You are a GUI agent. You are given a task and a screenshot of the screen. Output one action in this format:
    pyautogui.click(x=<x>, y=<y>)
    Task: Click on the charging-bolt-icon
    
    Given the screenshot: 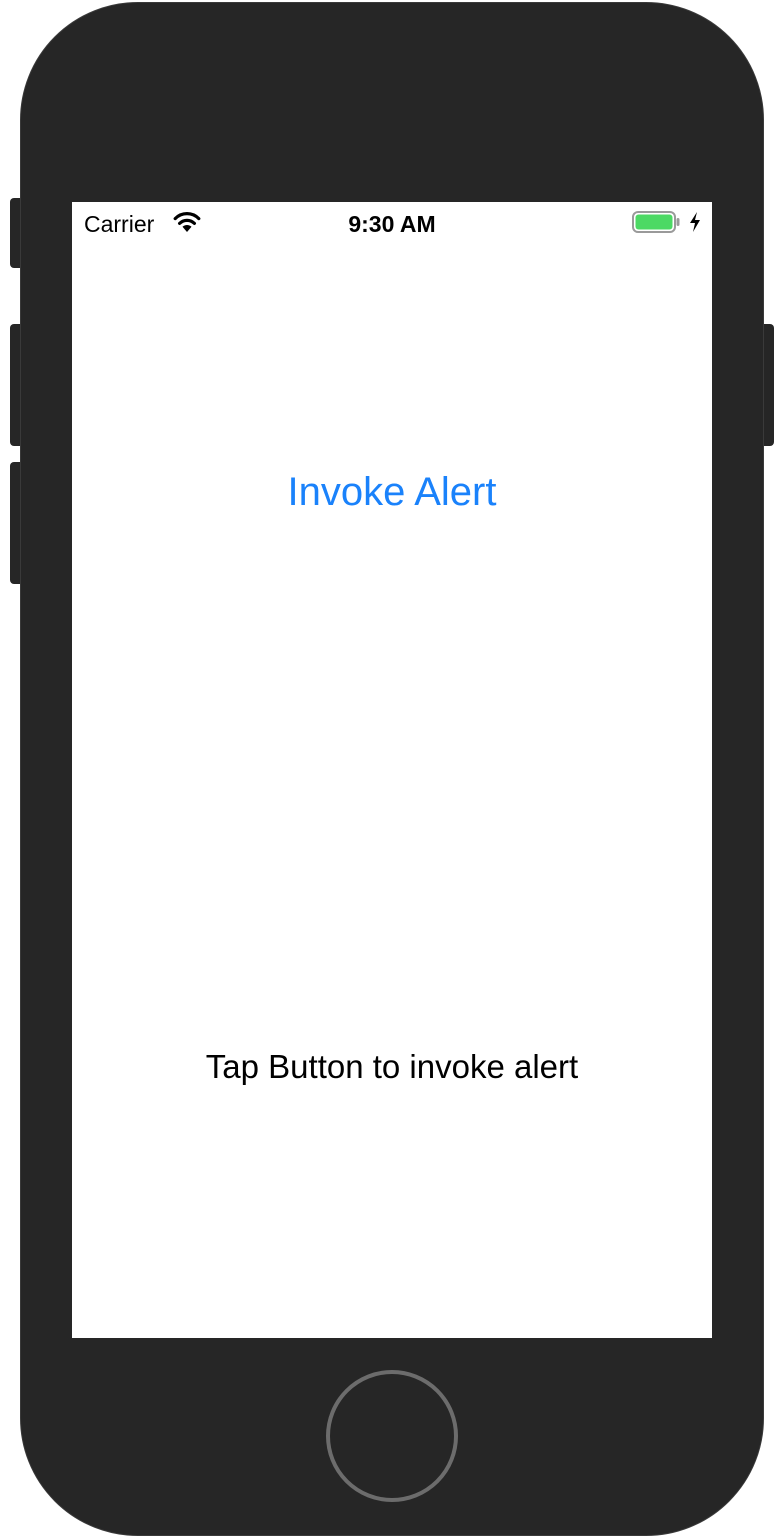 What is the action you would take?
    pyautogui.click(x=695, y=222)
    